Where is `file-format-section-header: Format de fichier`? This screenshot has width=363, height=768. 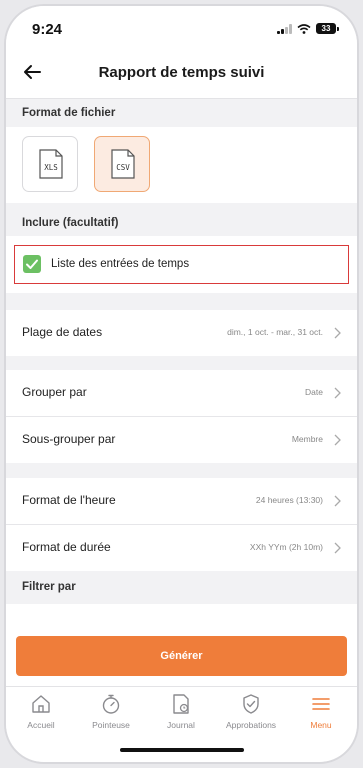
file-format-section-header: Format de fichier is located at coordinates (181, 113).